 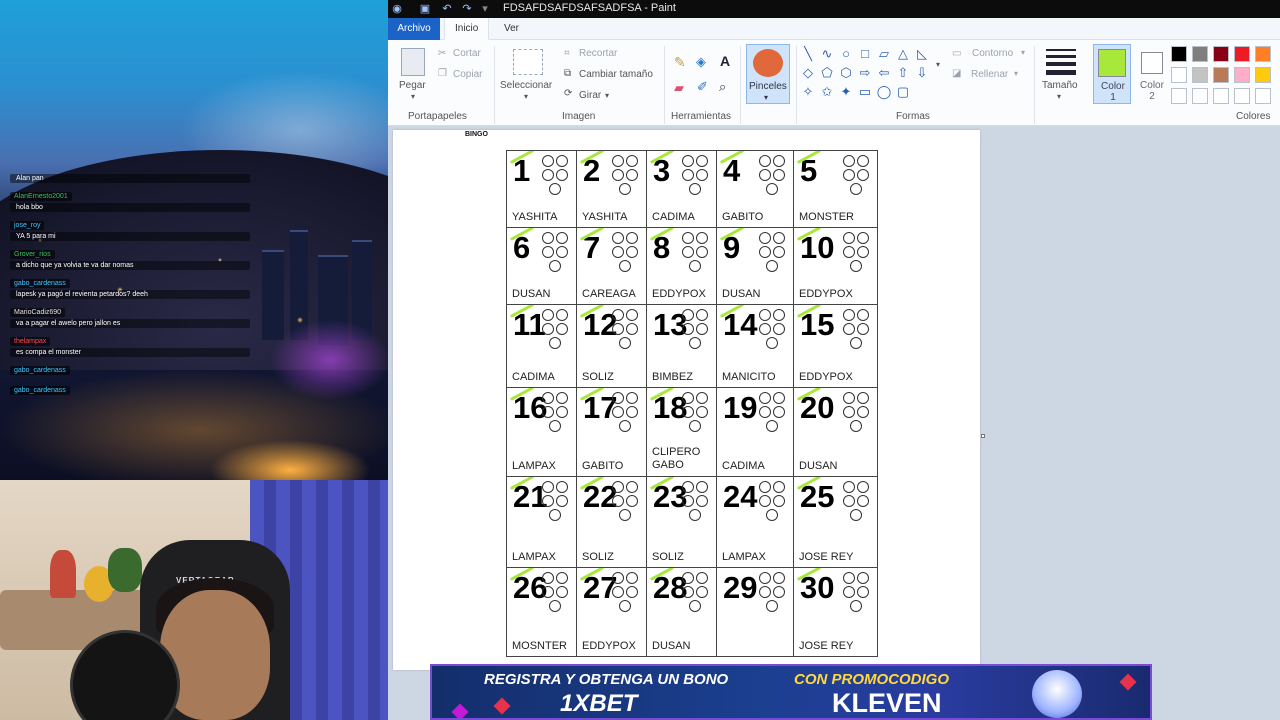 What do you see at coordinates (835, 432) in the screenshot?
I see `bingo-cell: 20 DUSAN` at bounding box center [835, 432].